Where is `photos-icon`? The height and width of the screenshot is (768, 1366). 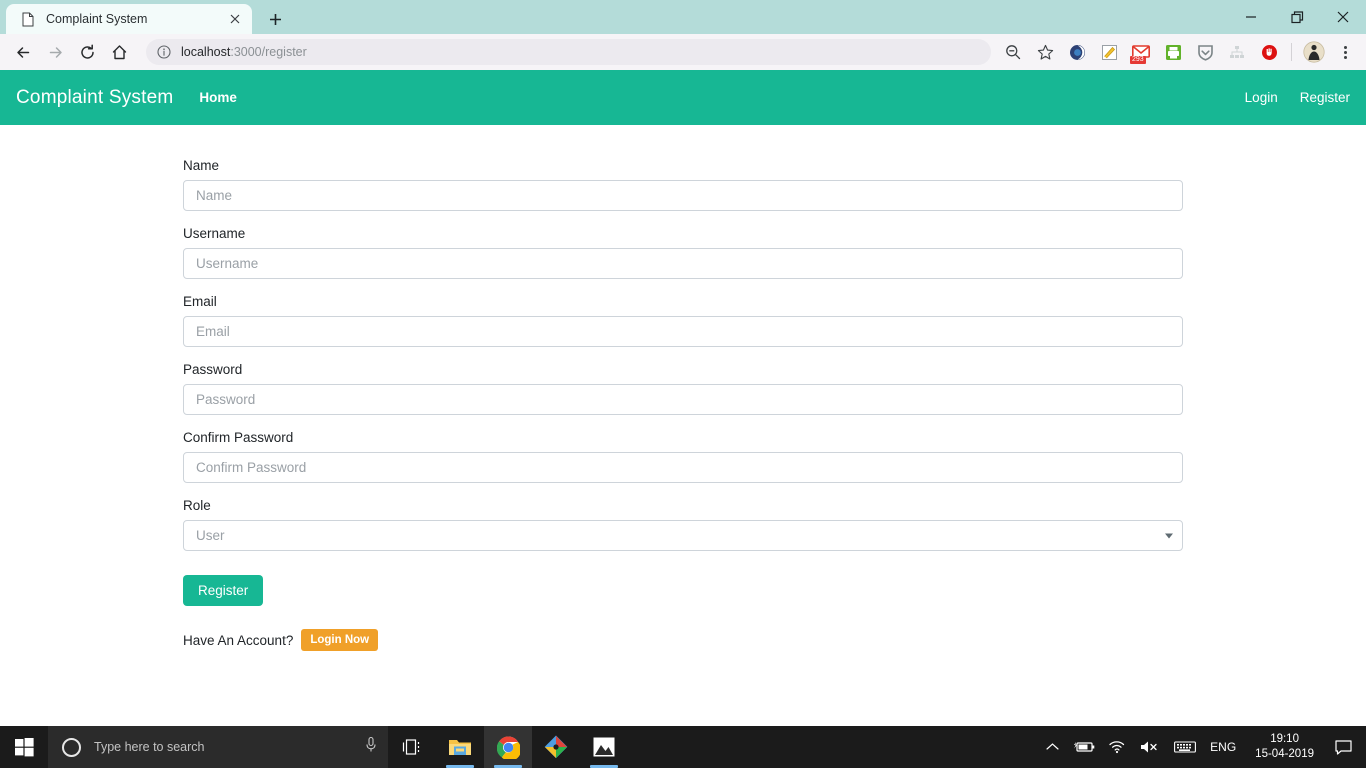
photos-icon is located at coordinates (604, 747).